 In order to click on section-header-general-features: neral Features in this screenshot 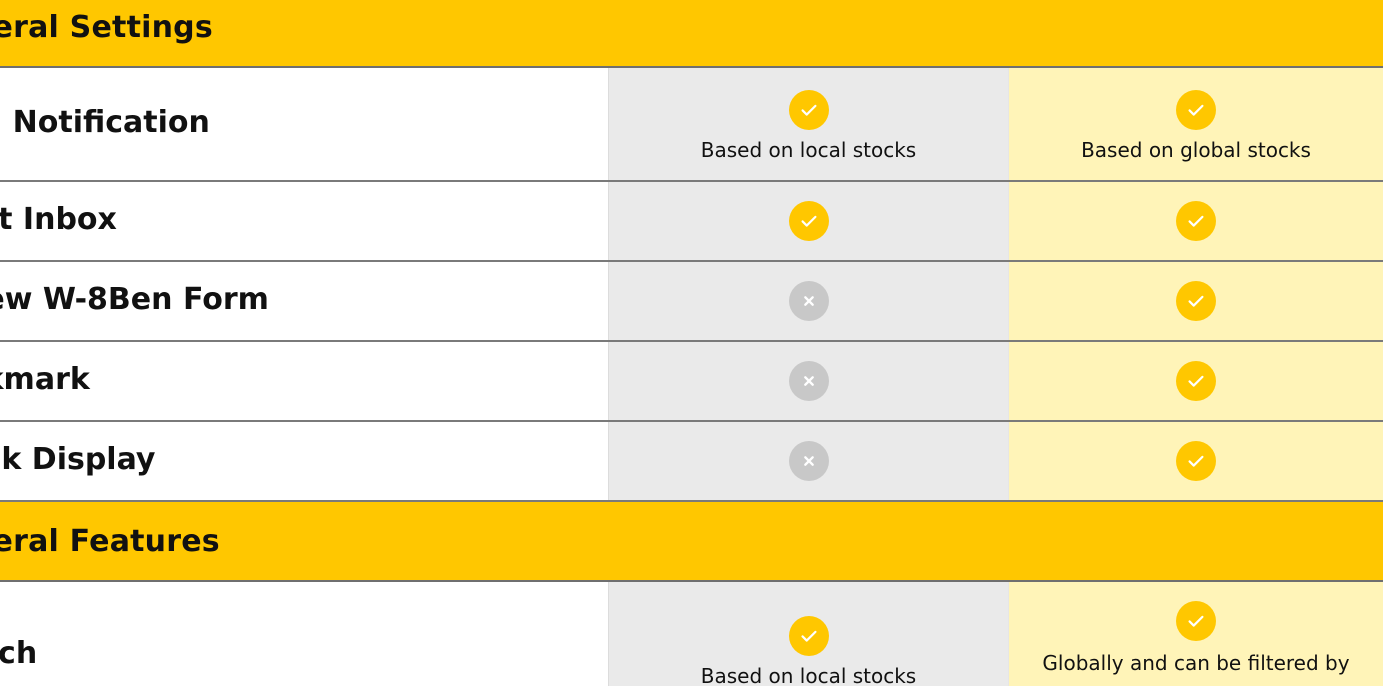, I will do `click(691, 542)`.